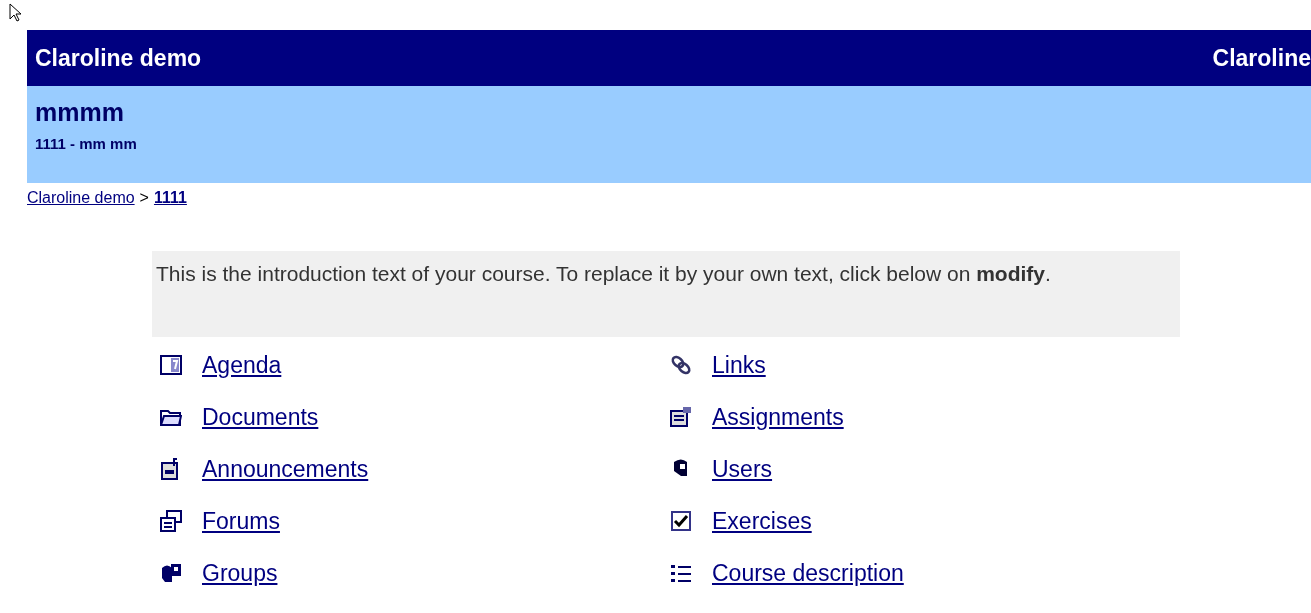  What do you see at coordinates (80, 112) in the screenshot?
I see `course-title: mmmm` at bounding box center [80, 112].